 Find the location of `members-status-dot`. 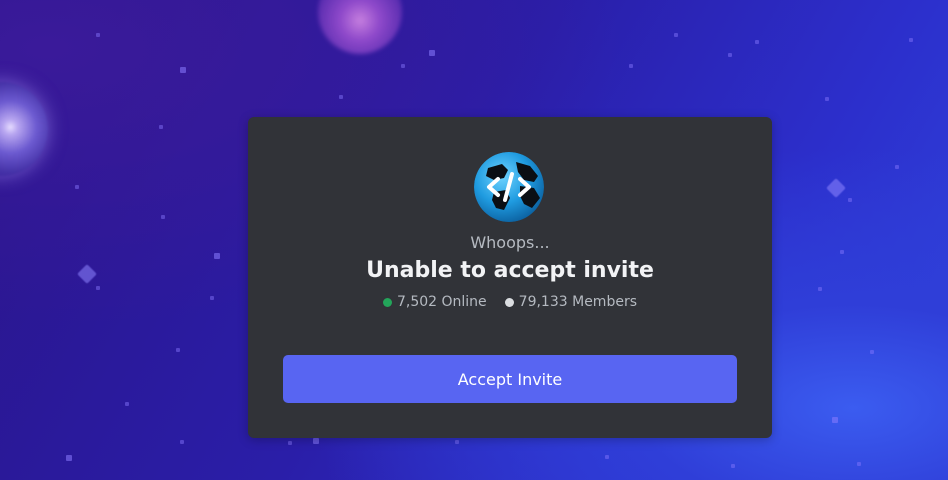

members-status-dot is located at coordinates (509, 302).